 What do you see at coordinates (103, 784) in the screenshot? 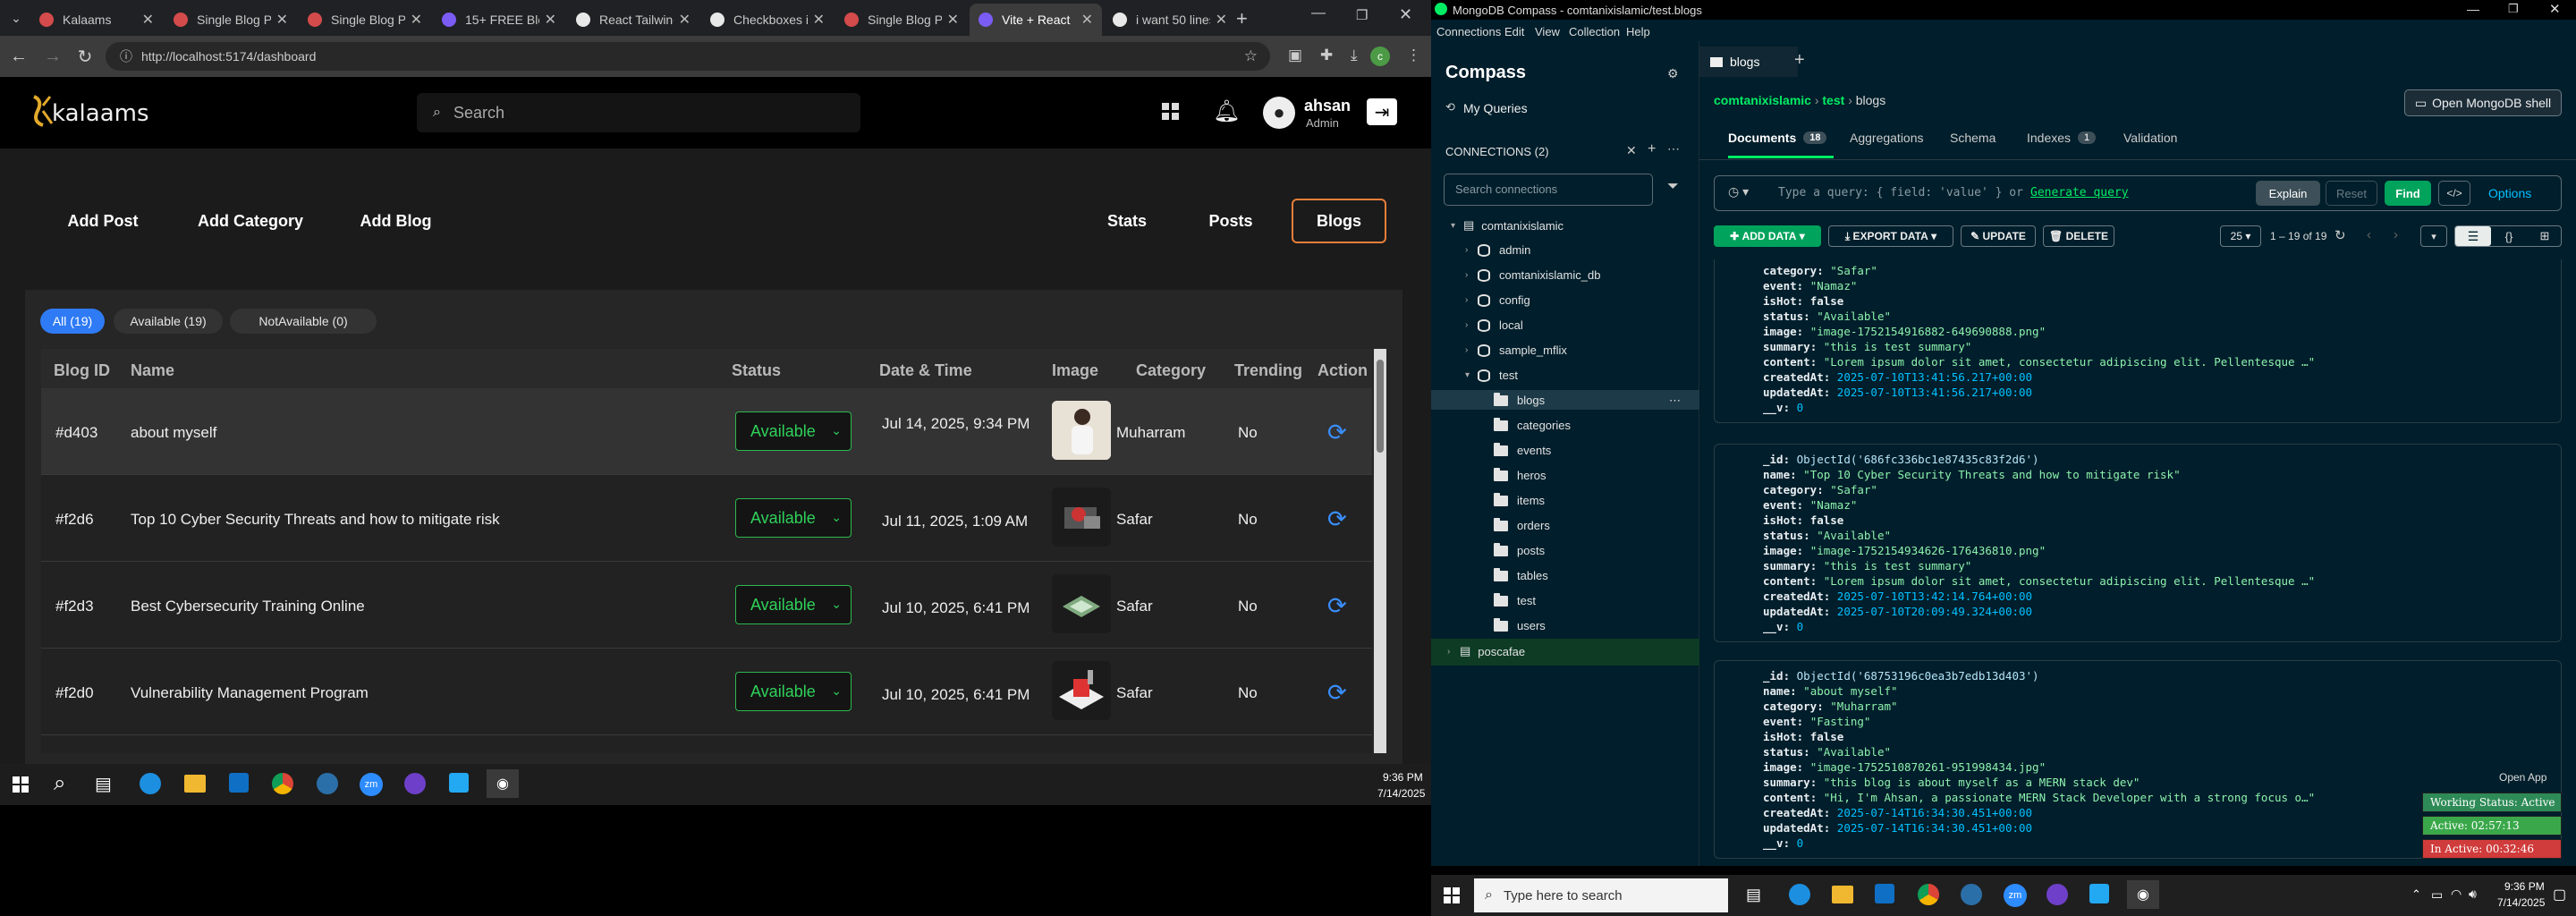
I see `task-view-icon: ▤` at bounding box center [103, 784].